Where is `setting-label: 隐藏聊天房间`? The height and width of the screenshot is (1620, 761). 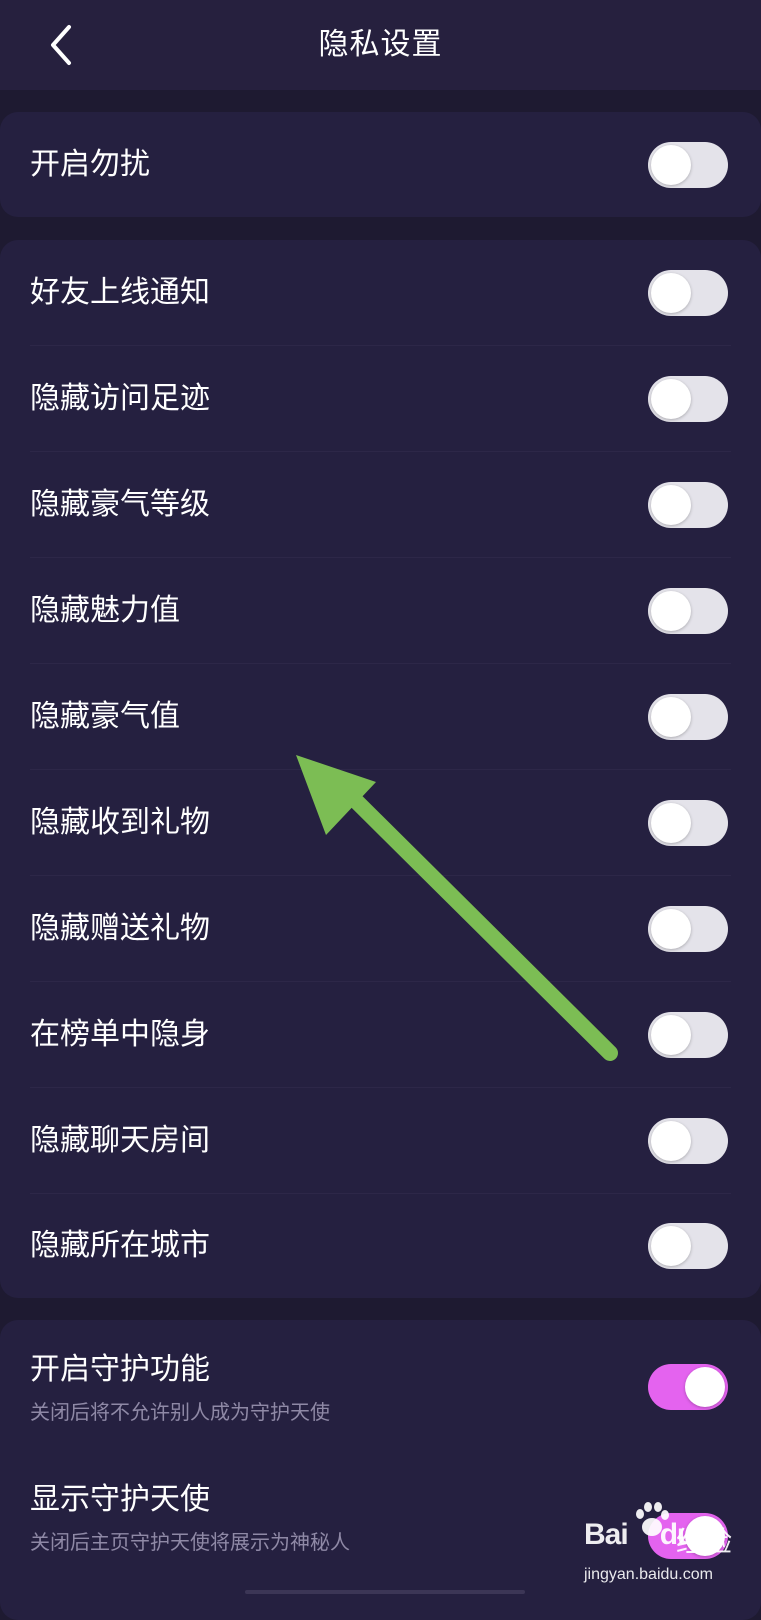
setting-label: 隐藏聊天房间 is located at coordinates (120, 1140).